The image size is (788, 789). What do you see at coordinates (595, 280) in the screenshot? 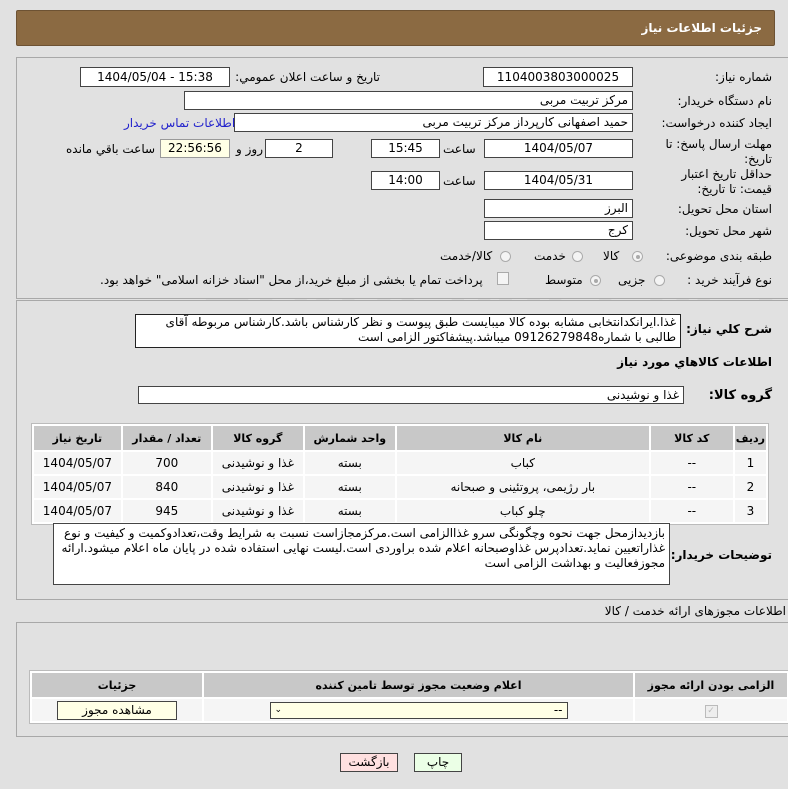
I see `process-radio-medium` at bounding box center [595, 280].